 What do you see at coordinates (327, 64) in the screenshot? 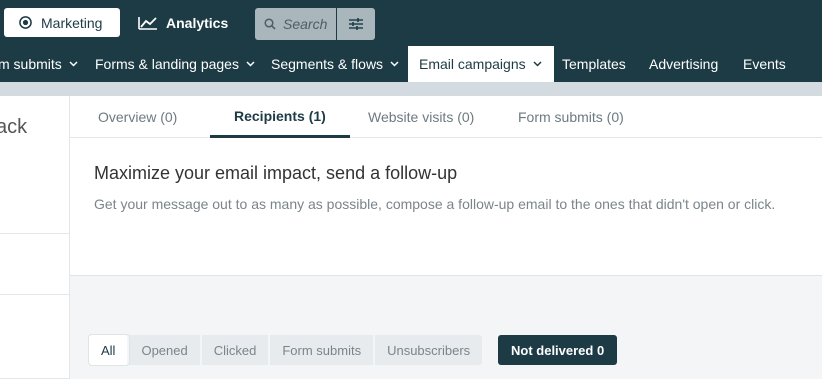
I see `nav-item-label: Segments & flows` at bounding box center [327, 64].